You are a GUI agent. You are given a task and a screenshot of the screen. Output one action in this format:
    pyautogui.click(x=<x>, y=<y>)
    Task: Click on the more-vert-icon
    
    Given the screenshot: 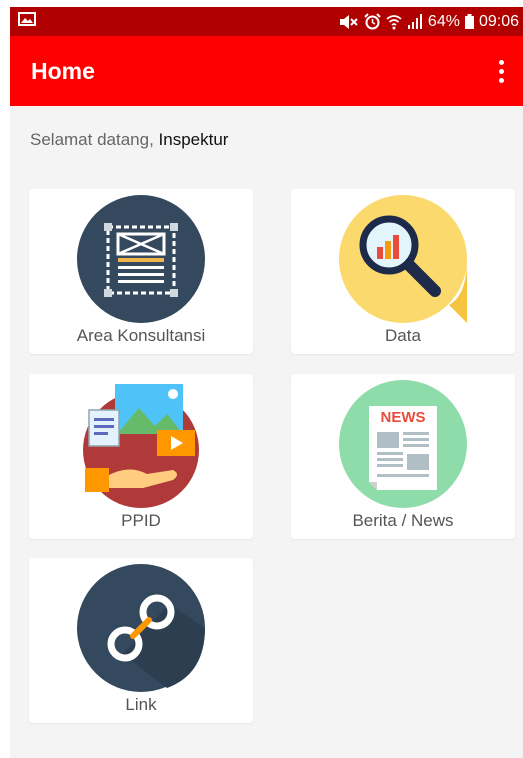 What is the action you would take?
    pyautogui.click(x=501, y=62)
    